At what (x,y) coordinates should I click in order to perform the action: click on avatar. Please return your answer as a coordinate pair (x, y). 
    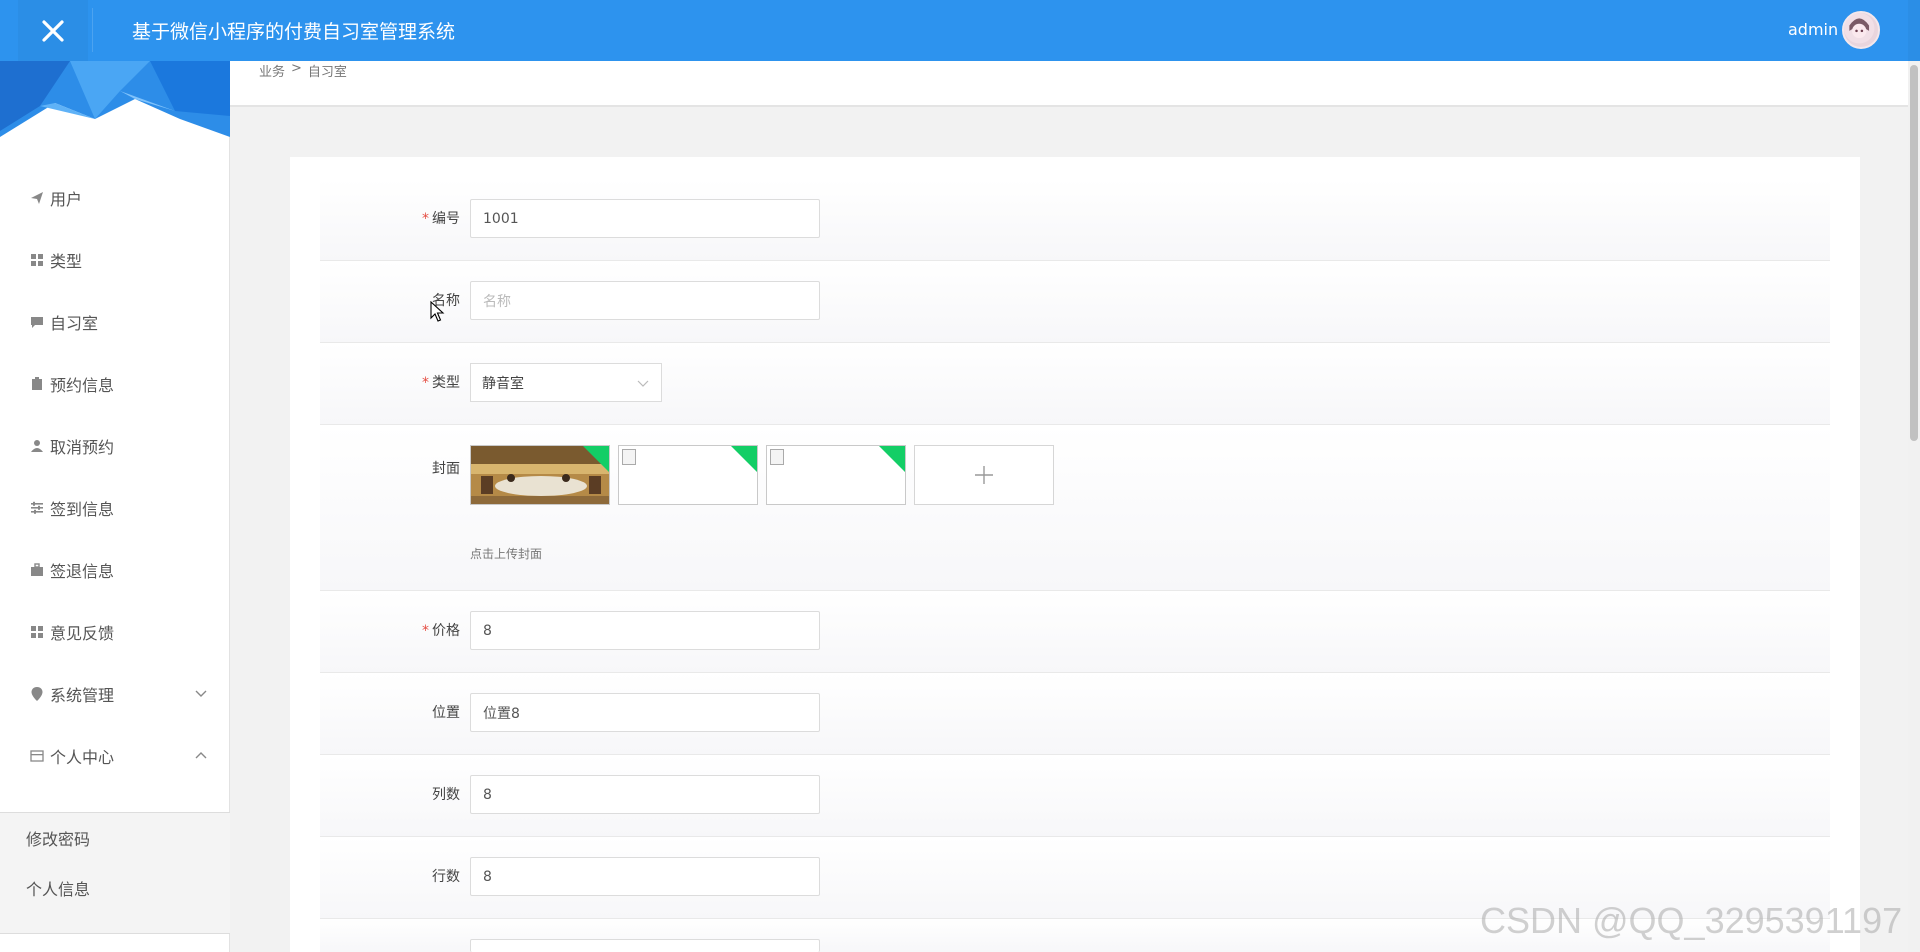
    Looking at the image, I should click on (1861, 30).